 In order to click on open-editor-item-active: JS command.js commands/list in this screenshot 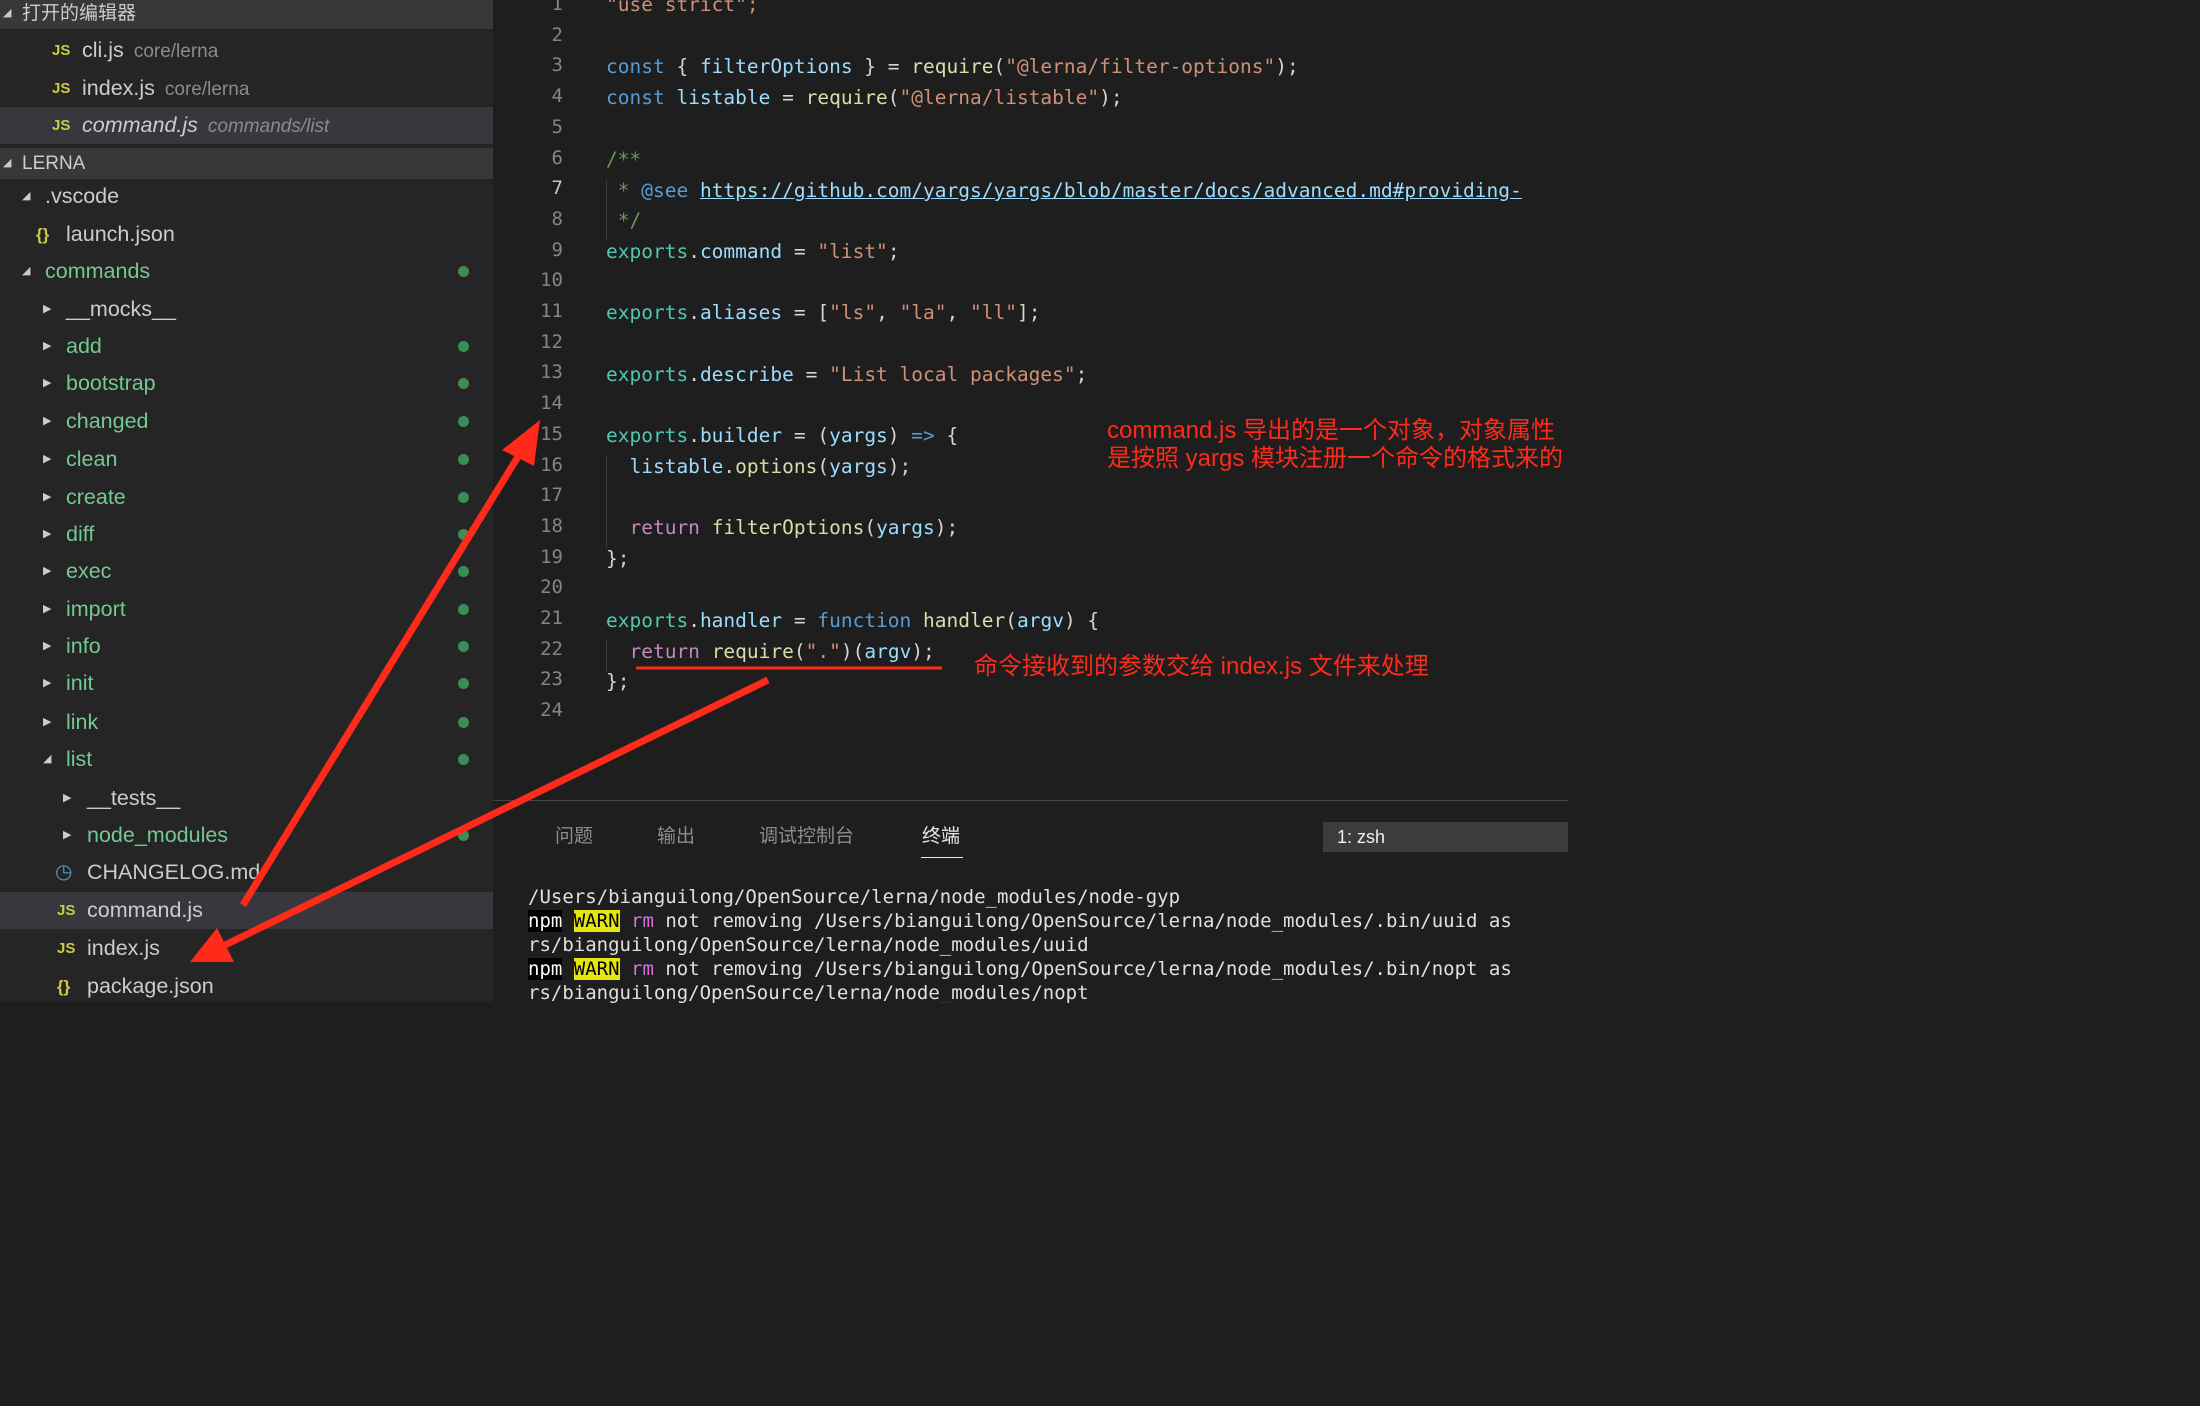, I will do `click(246, 125)`.